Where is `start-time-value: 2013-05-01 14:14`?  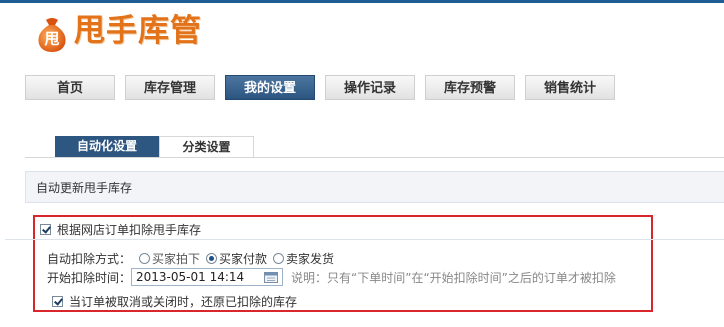 start-time-value: 2013-05-01 14:14 is located at coordinates (190, 277).